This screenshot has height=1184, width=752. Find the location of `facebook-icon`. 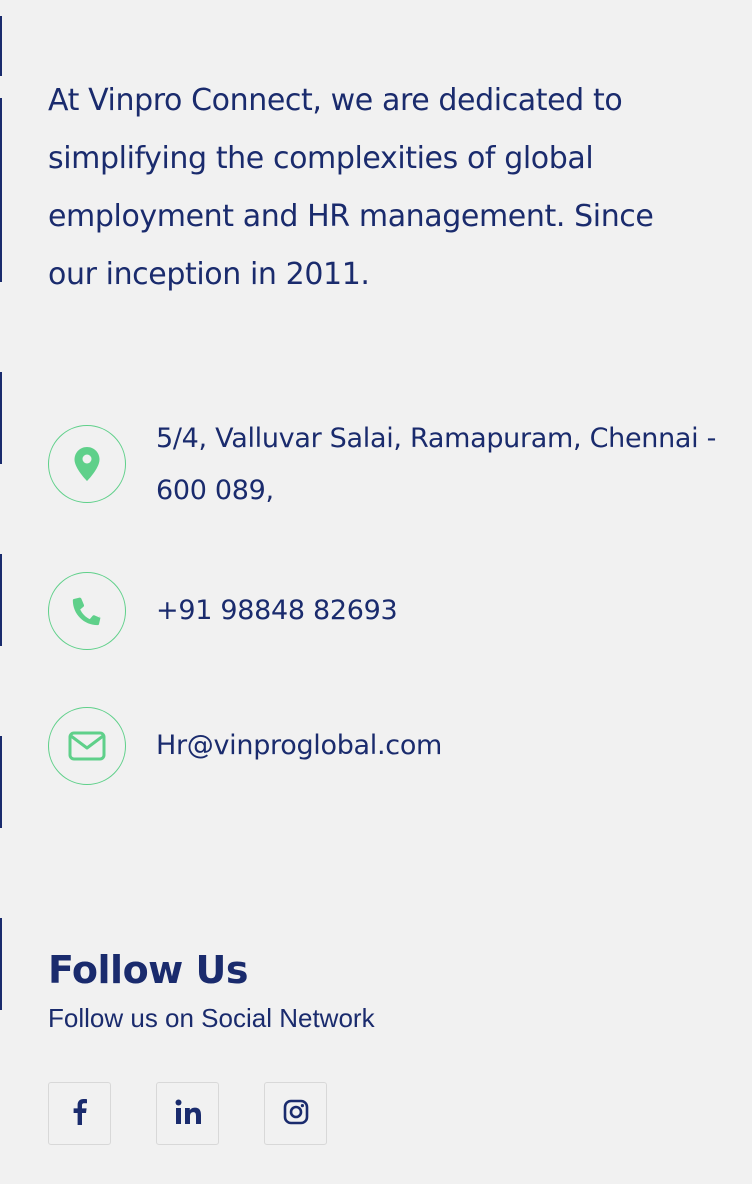

facebook-icon is located at coordinates (80, 1113).